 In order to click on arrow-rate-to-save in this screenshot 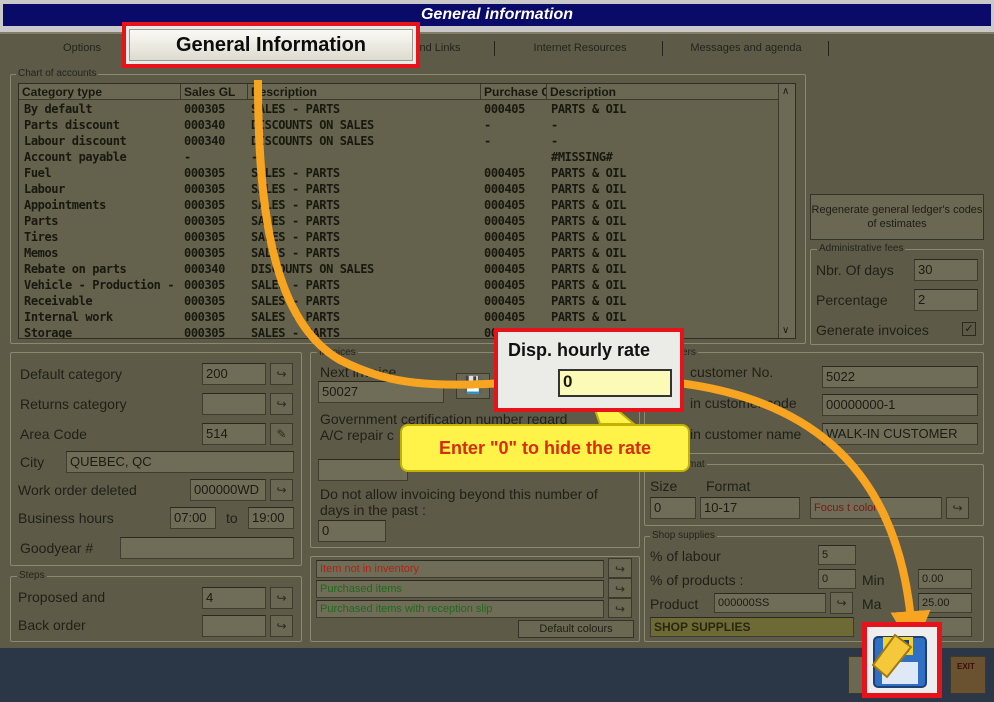, I will do `click(789, 514)`.